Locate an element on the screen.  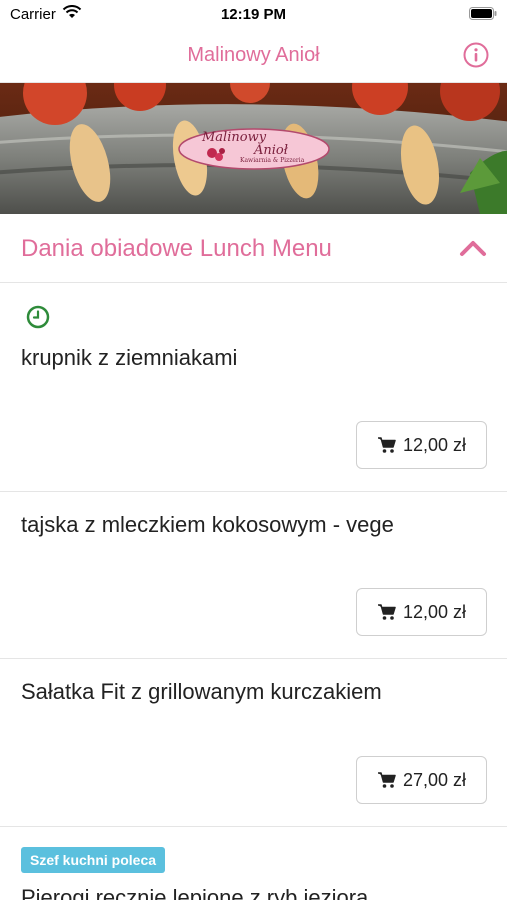
menu-item-name: krupnik z ziemniakami is located at coordinates (129, 357).